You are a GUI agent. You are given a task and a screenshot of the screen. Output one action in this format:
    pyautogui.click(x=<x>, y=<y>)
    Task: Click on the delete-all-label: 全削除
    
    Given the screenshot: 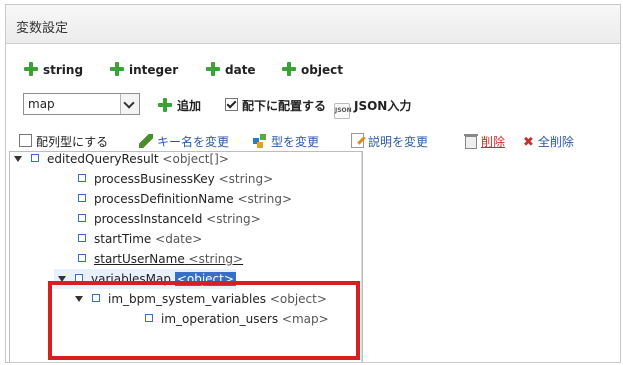 What is the action you would take?
    pyautogui.click(x=555, y=142)
    